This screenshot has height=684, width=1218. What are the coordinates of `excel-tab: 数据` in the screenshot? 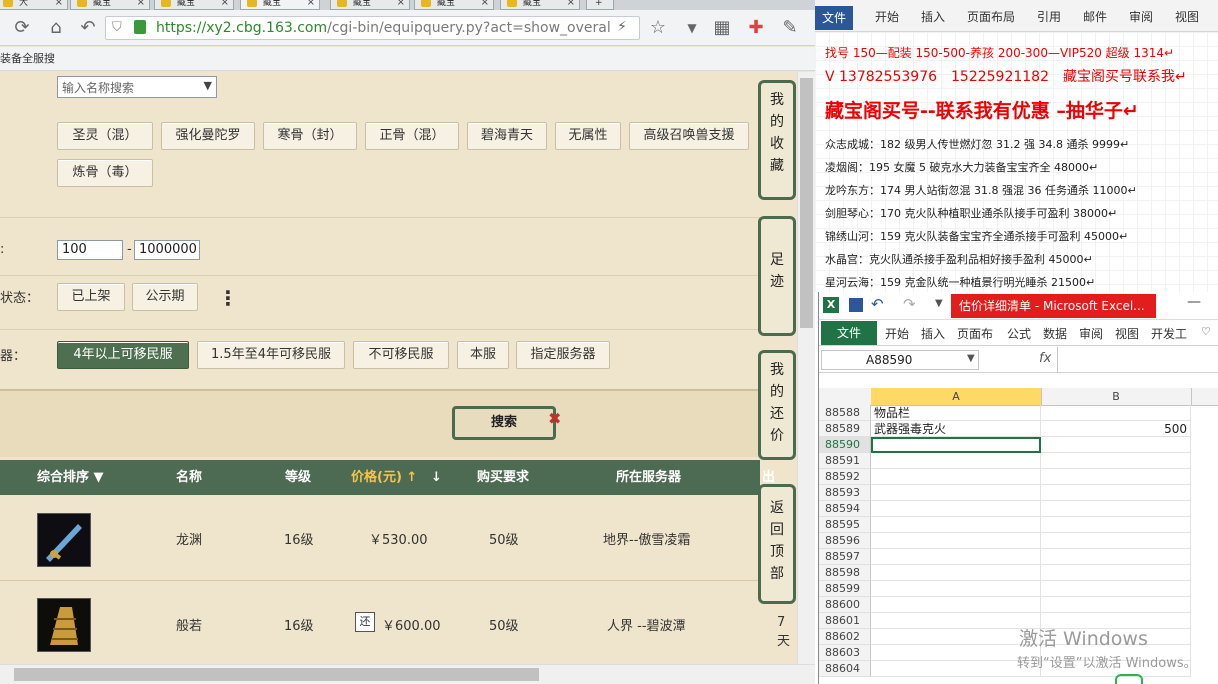 It's located at (1055, 333).